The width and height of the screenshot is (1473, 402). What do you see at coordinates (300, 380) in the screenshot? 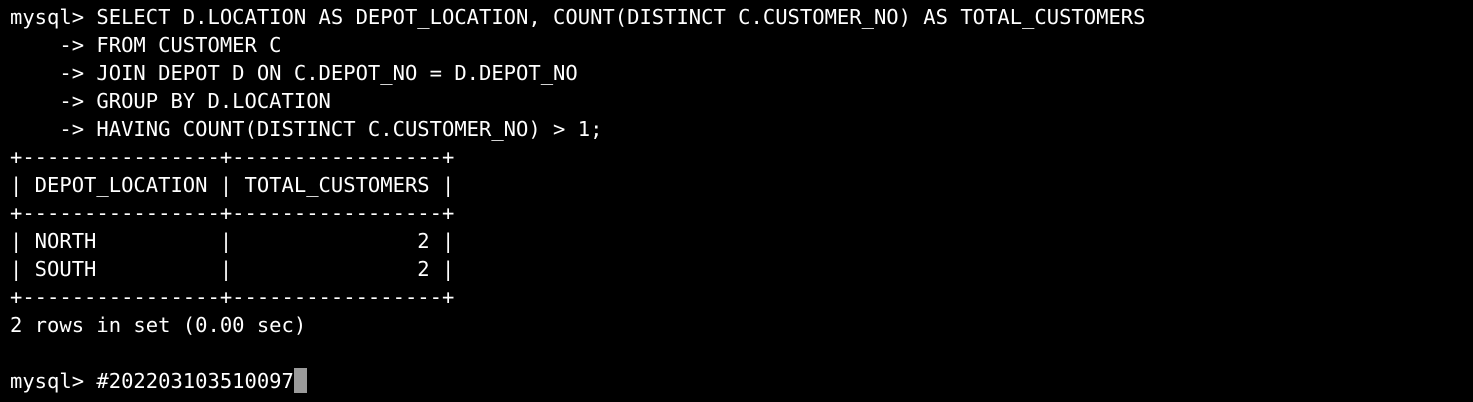
I see `text-cursor` at bounding box center [300, 380].